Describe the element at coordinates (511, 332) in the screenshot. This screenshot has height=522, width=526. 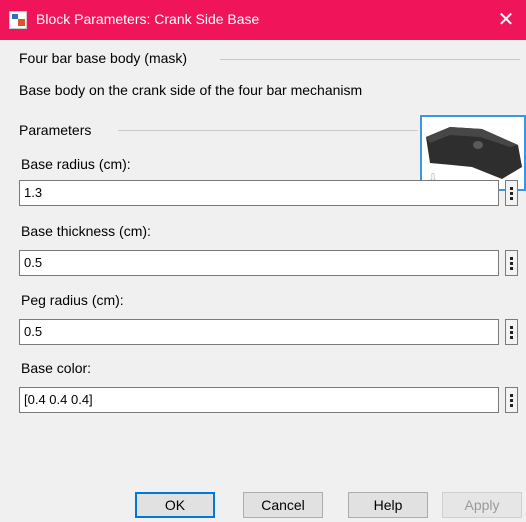
I see `peg-radius-options-button` at that location.